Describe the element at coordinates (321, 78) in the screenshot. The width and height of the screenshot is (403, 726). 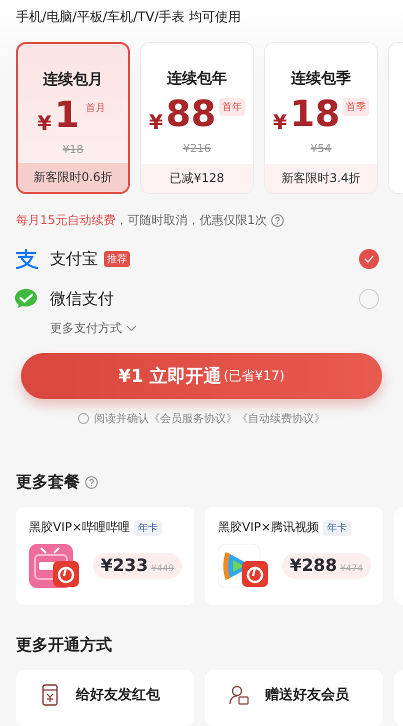
I see `plan-name: 连续包季` at that location.